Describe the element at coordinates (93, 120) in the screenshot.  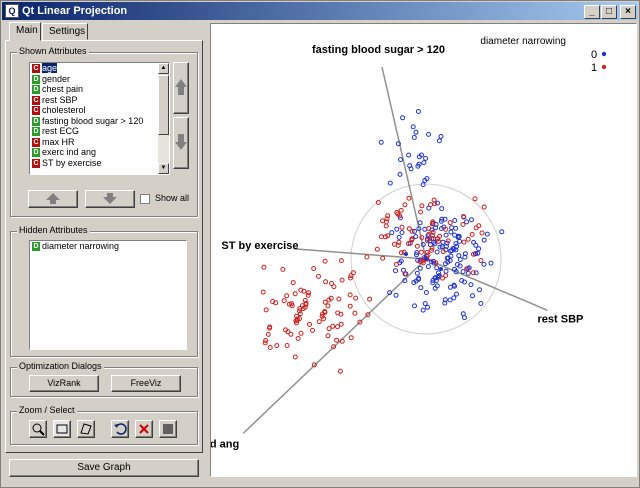
I see `attribute-label: fasting blood sugar > 120` at that location.